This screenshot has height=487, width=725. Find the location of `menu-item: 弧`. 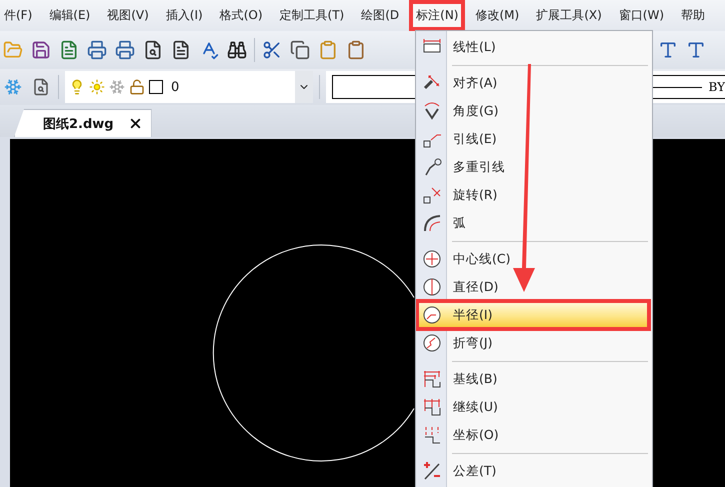

menu-item: 弧 is located at coordinates (533, 223).